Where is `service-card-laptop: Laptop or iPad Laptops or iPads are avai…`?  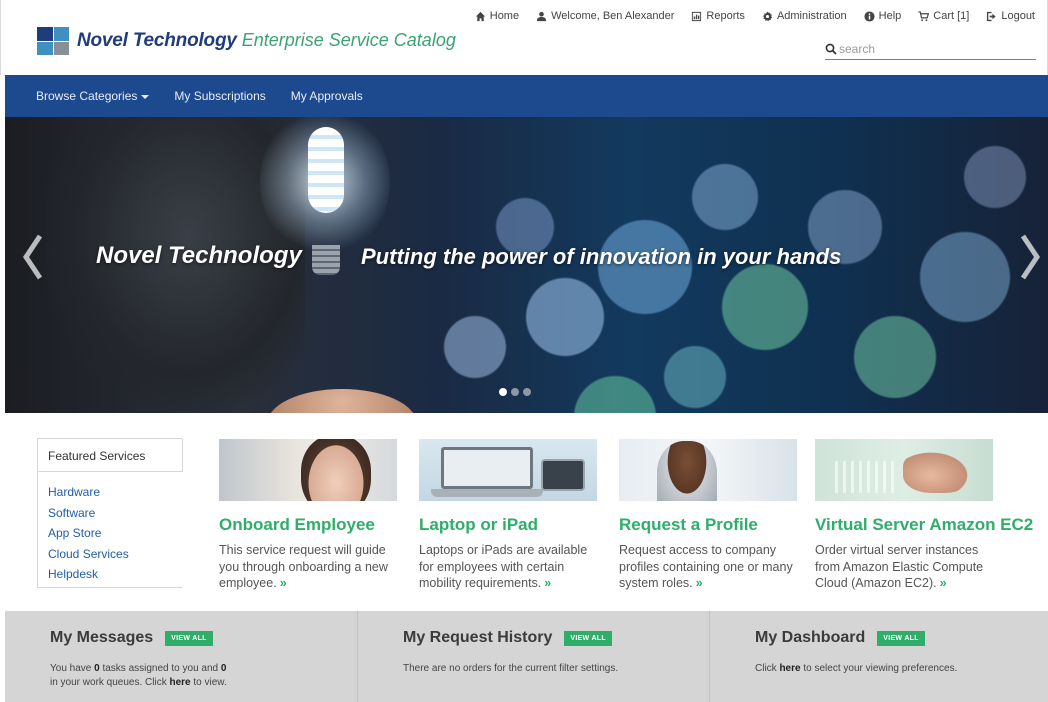 service-card-laptop: Laptop or iPad Laptops or iPads are avai… is located at coordinates (509, 515).